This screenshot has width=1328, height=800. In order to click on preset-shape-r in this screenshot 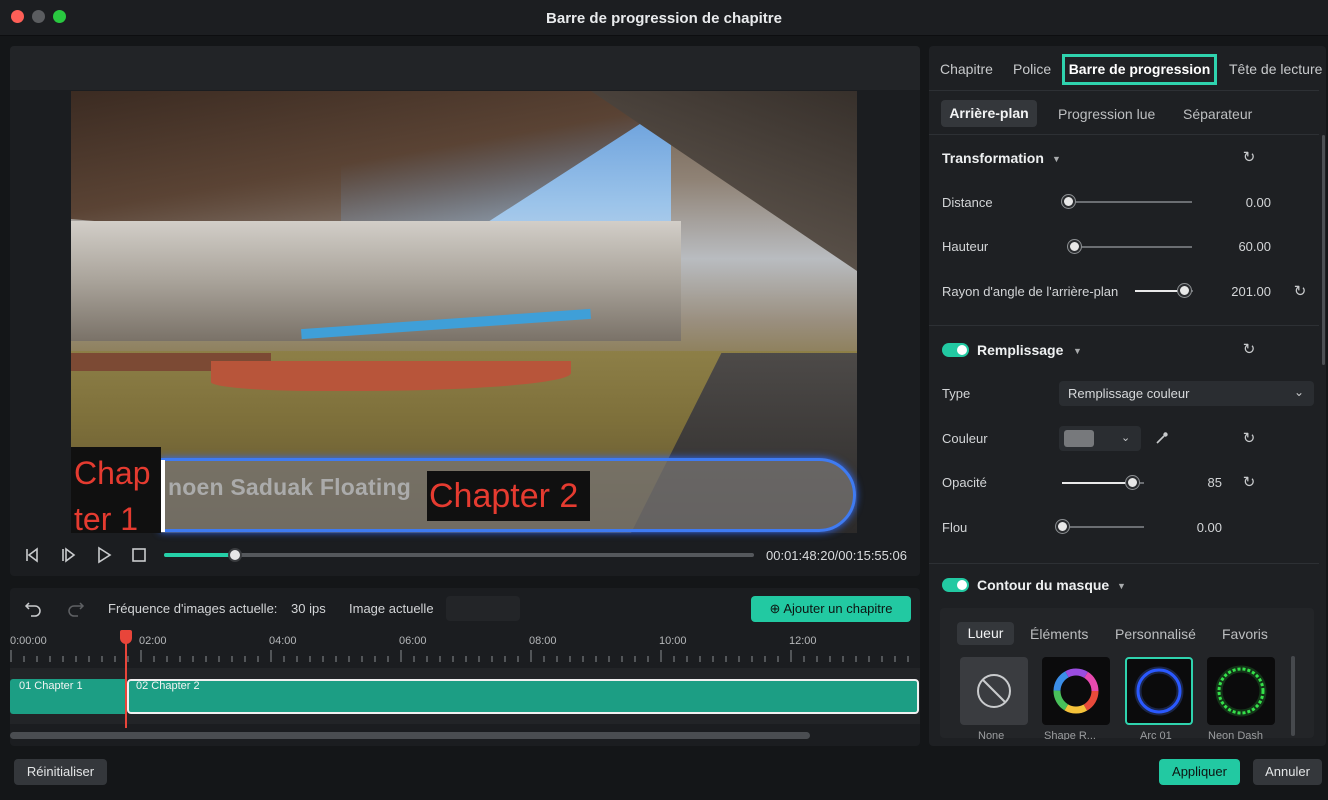, I will do `click(1076, 691)`.